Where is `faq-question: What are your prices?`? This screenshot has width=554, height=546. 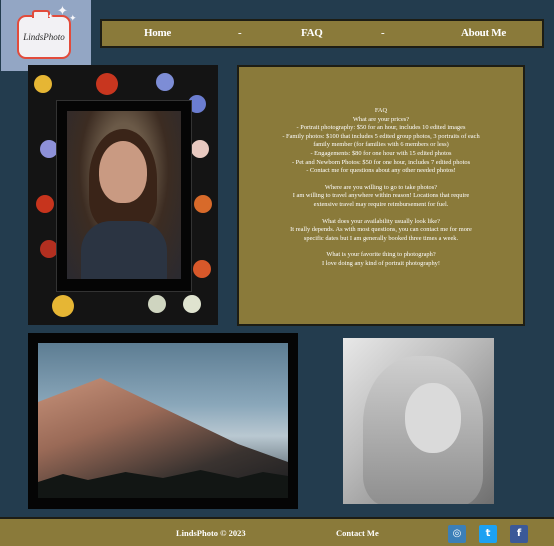
faq-question: What are your prices? is located at coordinates (381, 119).